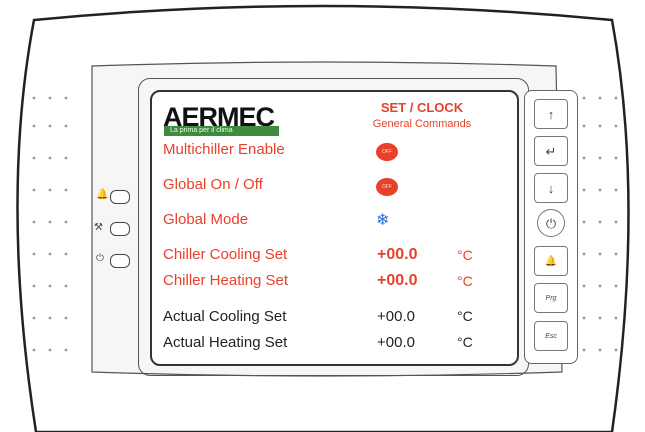  Describe the element at coordinates (98, 227) in the screenshot. I see `wrench-led-icon: ⚒` at that location.